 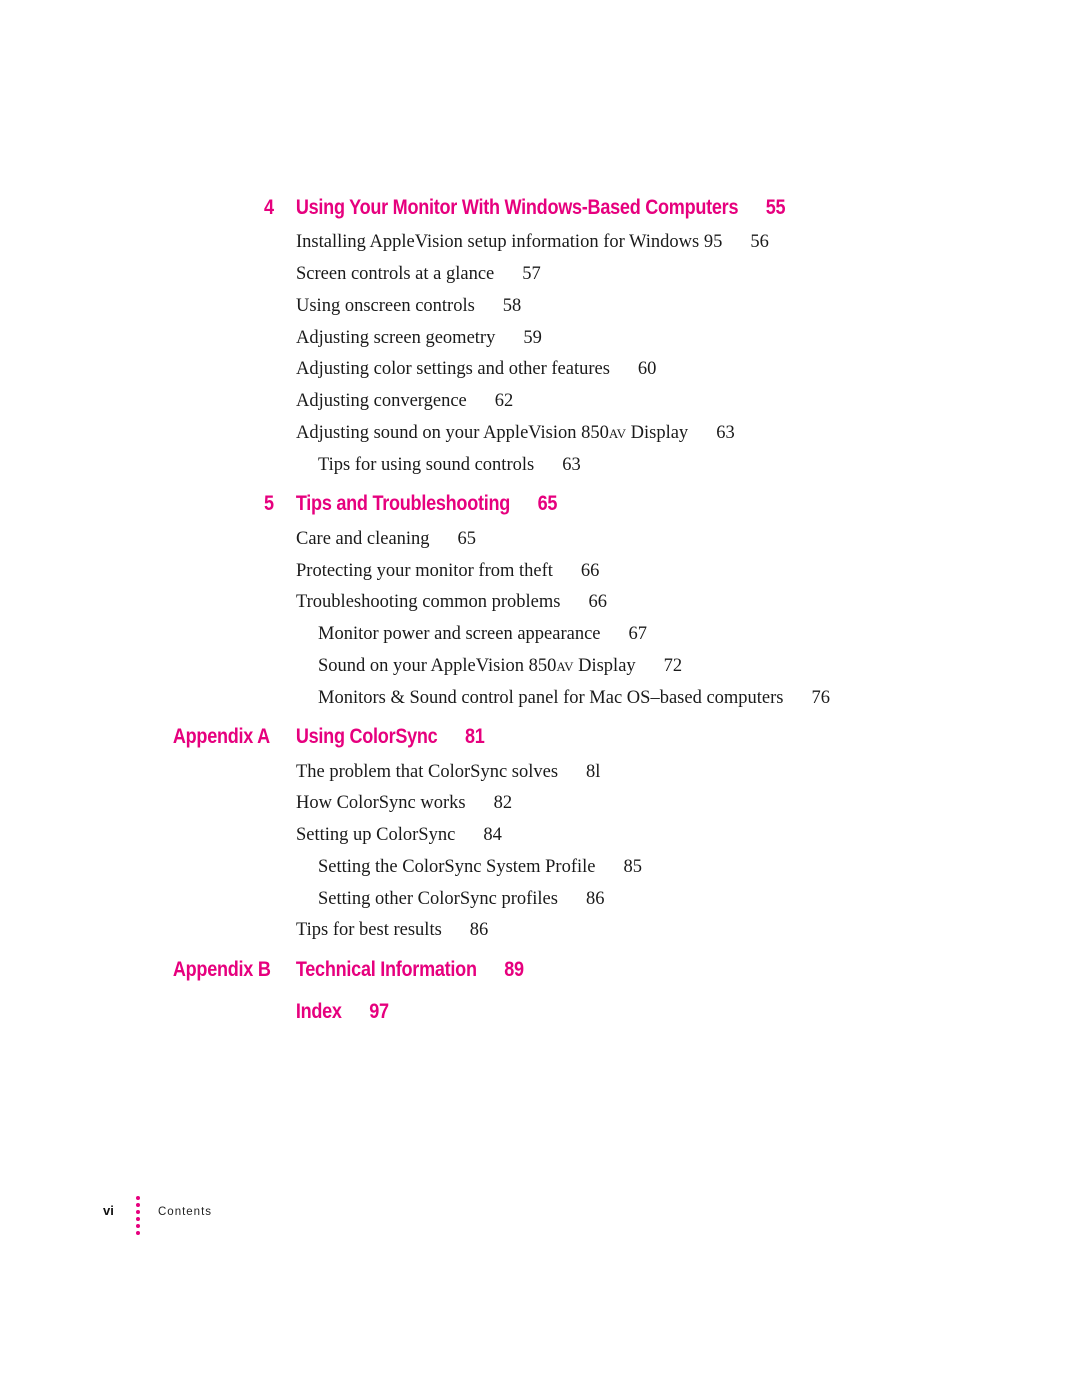 I want to click on toc-entry: Screen controls at a glance 57, so click(x=418, y=274).